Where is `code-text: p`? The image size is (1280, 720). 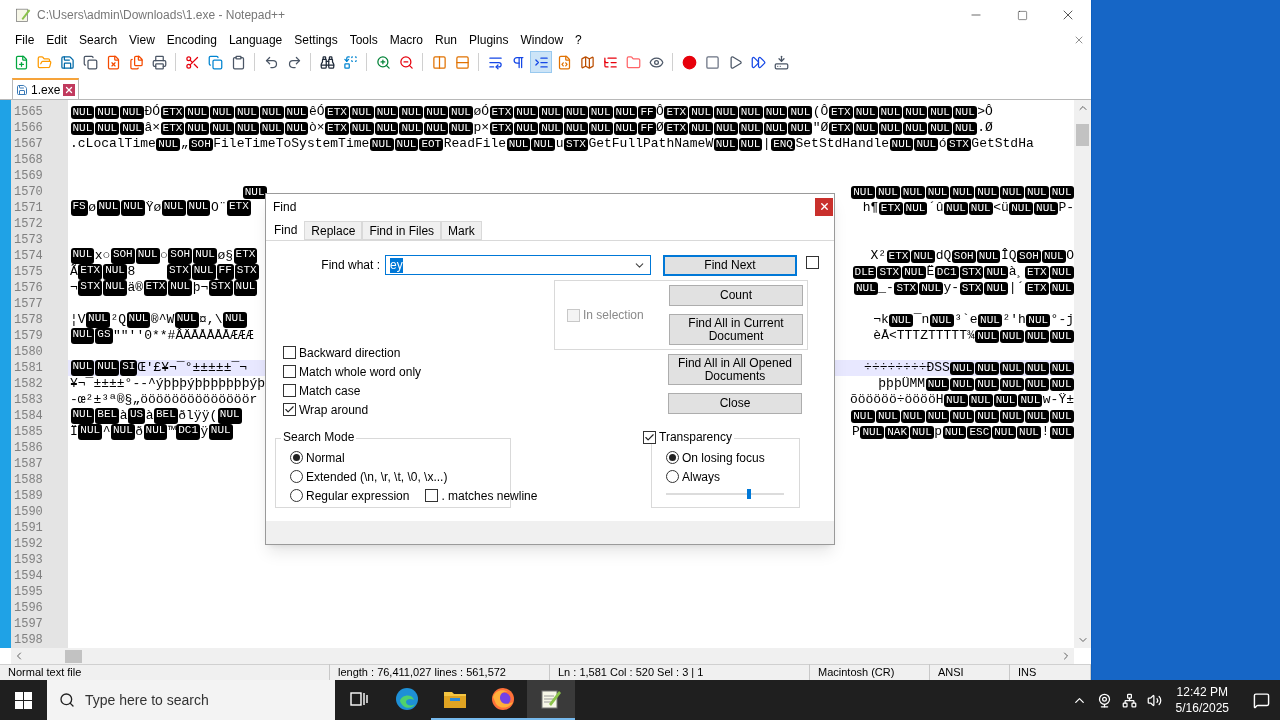
code-text: p is located at coordinates (938, 432).